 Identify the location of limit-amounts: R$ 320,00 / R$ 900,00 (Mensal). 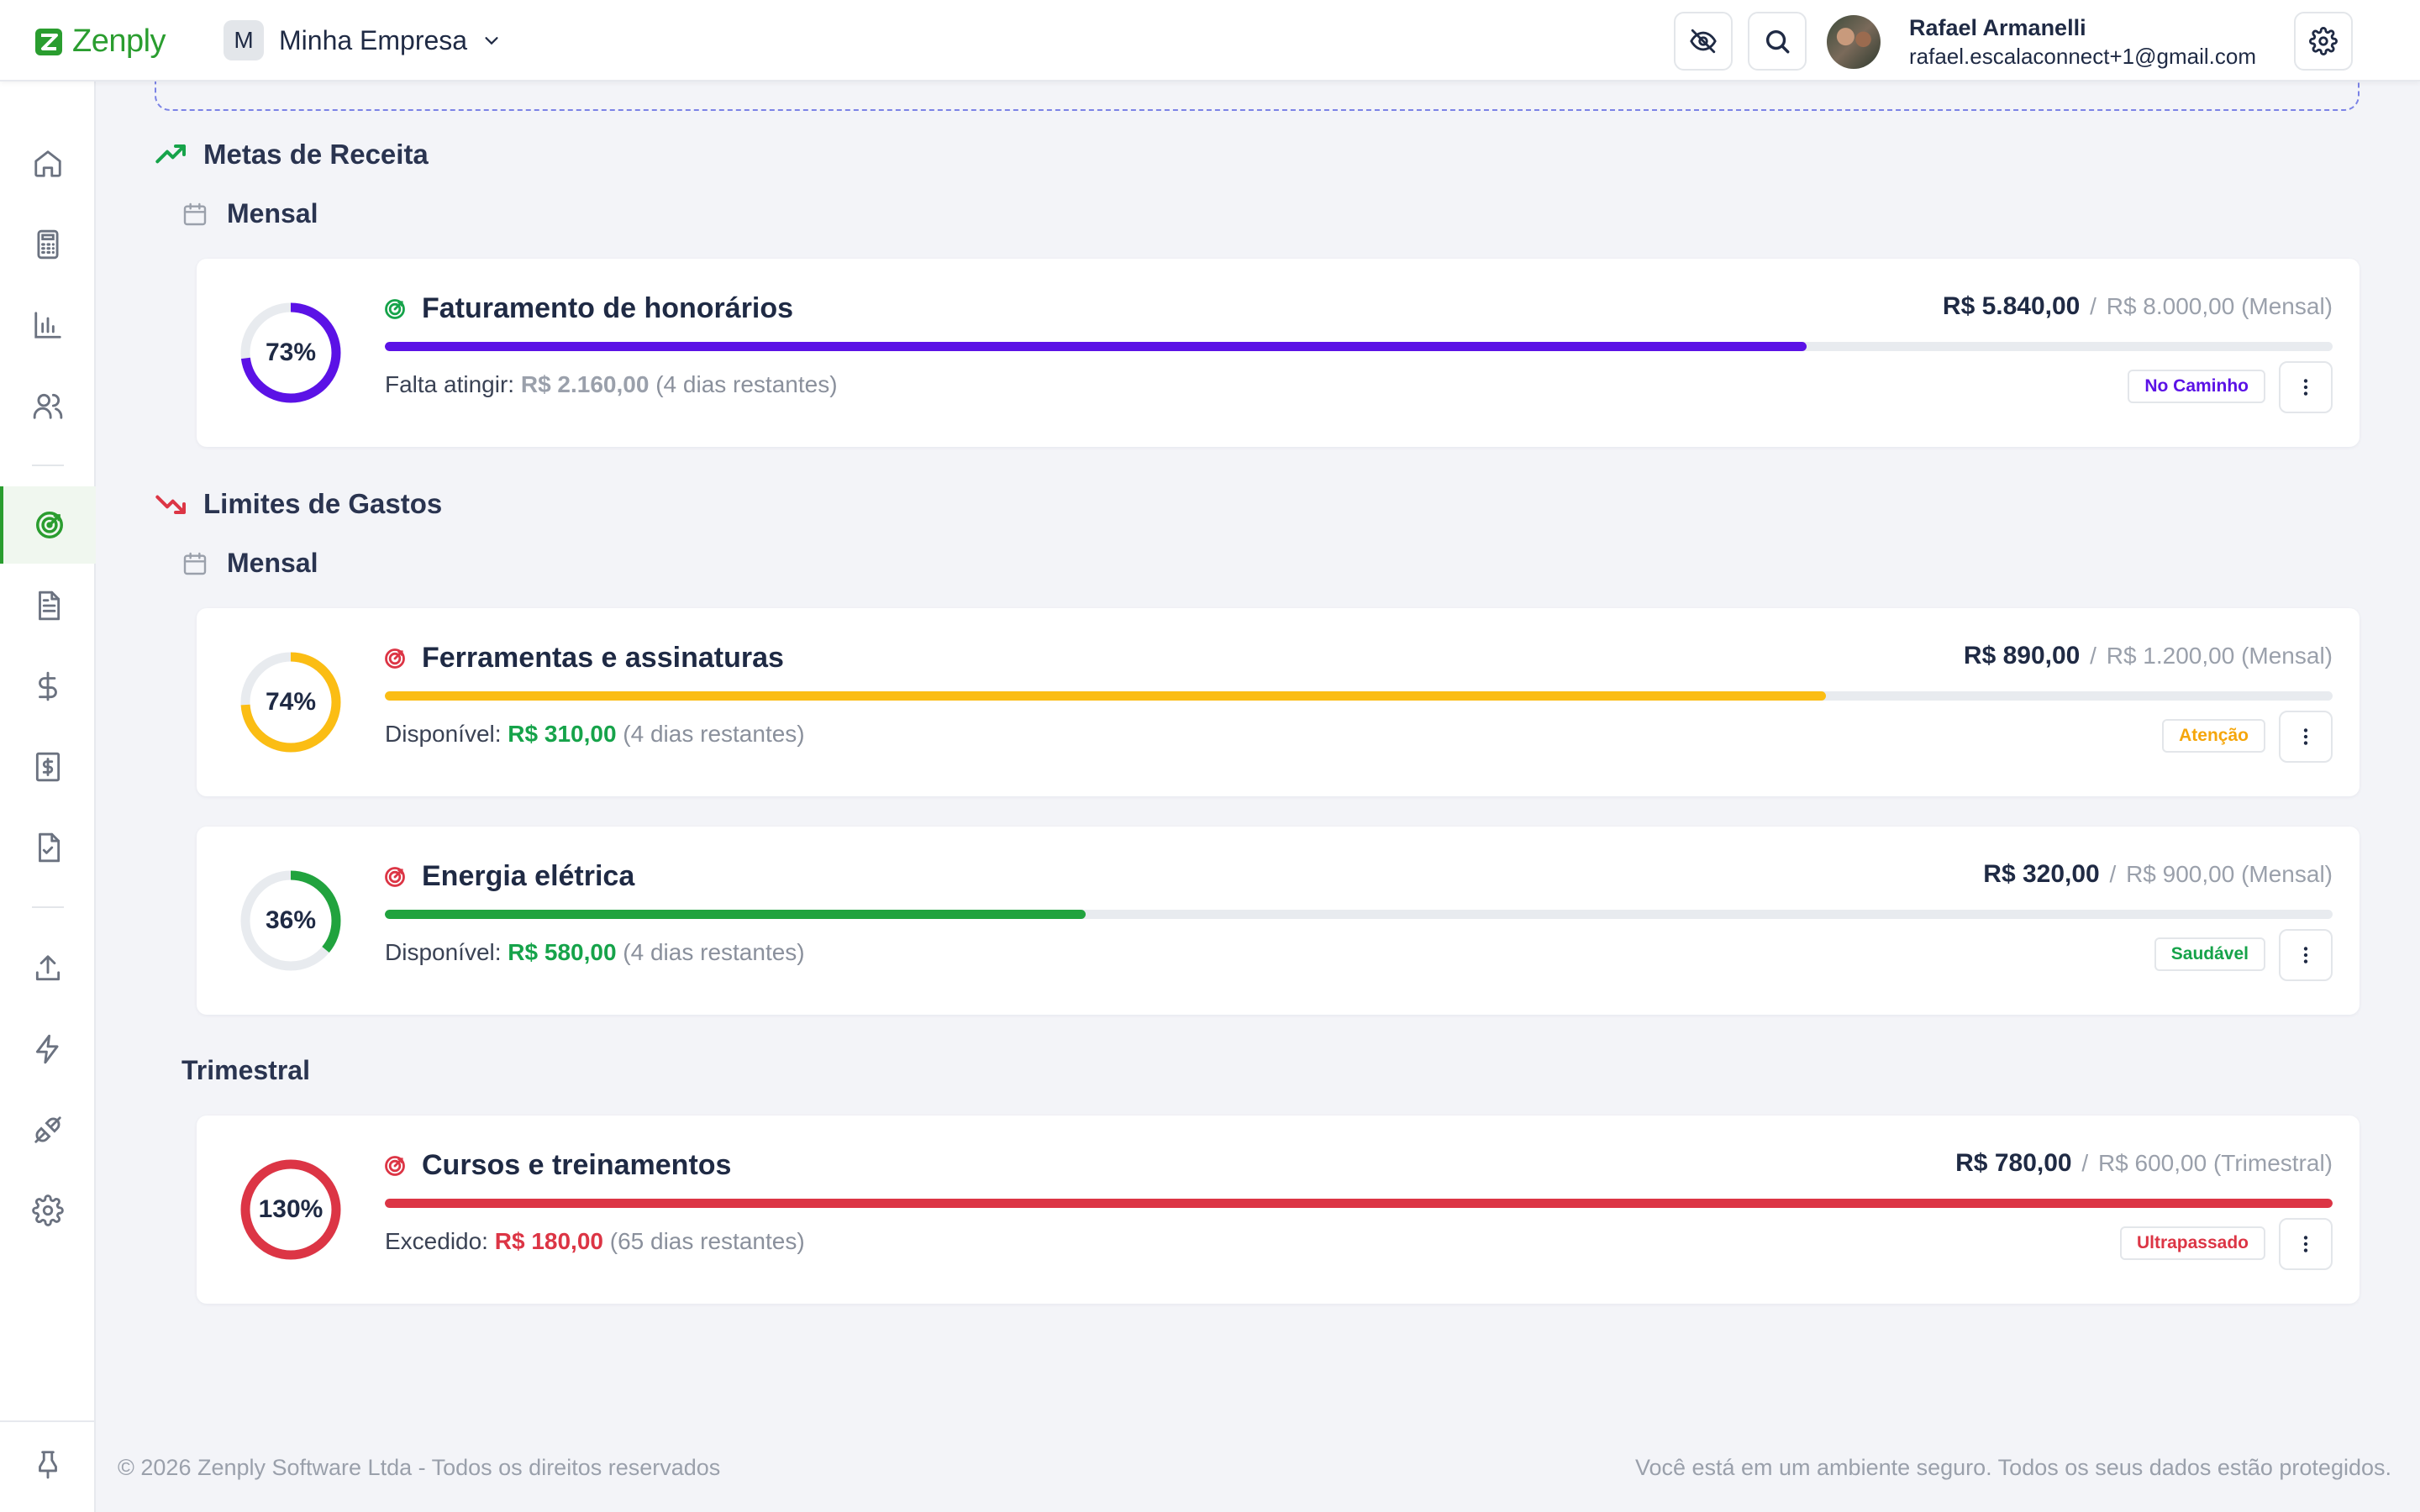
(2158, 874).